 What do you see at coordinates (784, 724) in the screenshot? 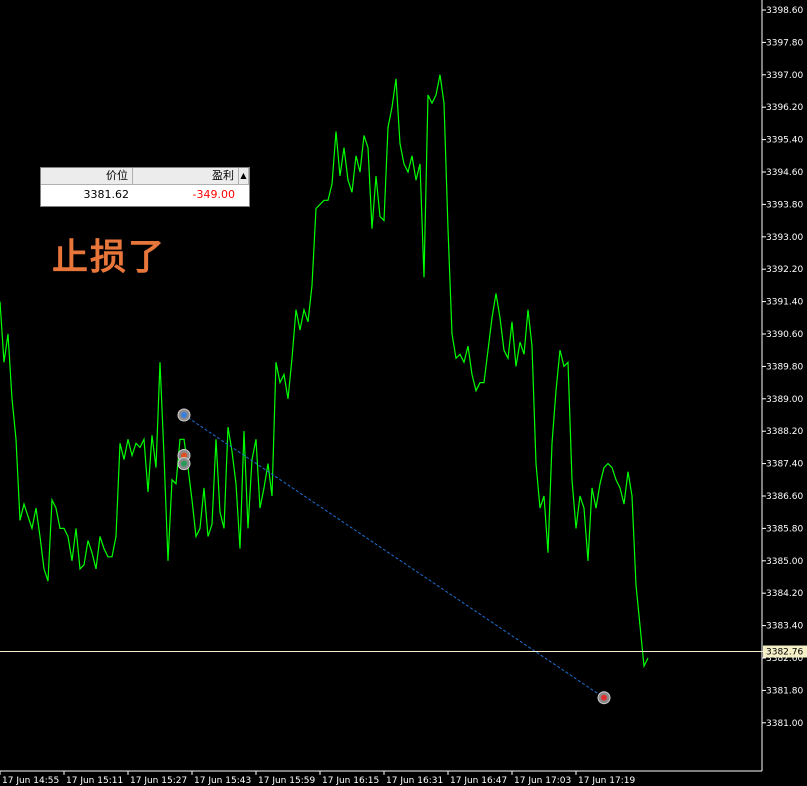
I see `y-tick-label: 3381.00` at bounding box center [784, 724].